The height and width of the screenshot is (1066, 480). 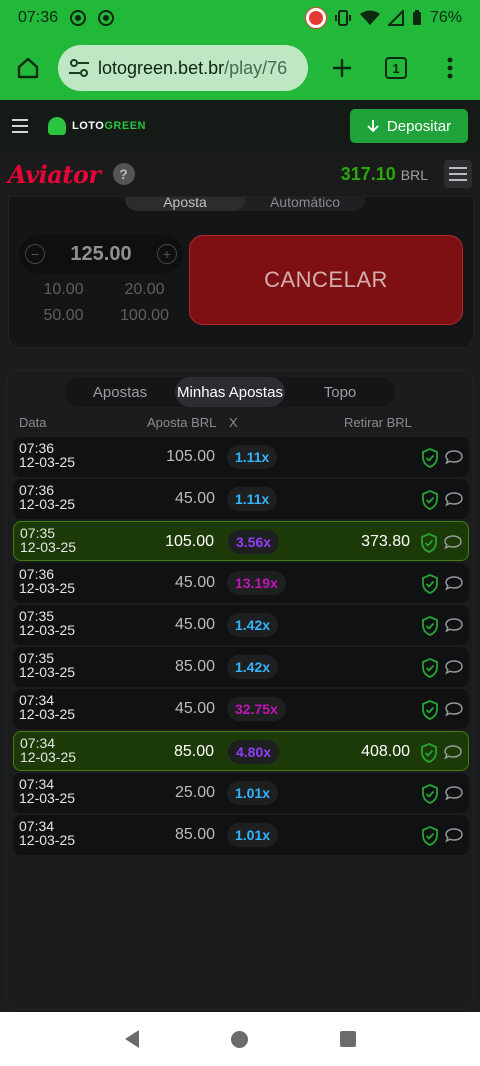 What do you see at coordinates (253, 667) in the screenshot?
I see `multiplier-badge: 1.42x` at bounding box center [253, 667].